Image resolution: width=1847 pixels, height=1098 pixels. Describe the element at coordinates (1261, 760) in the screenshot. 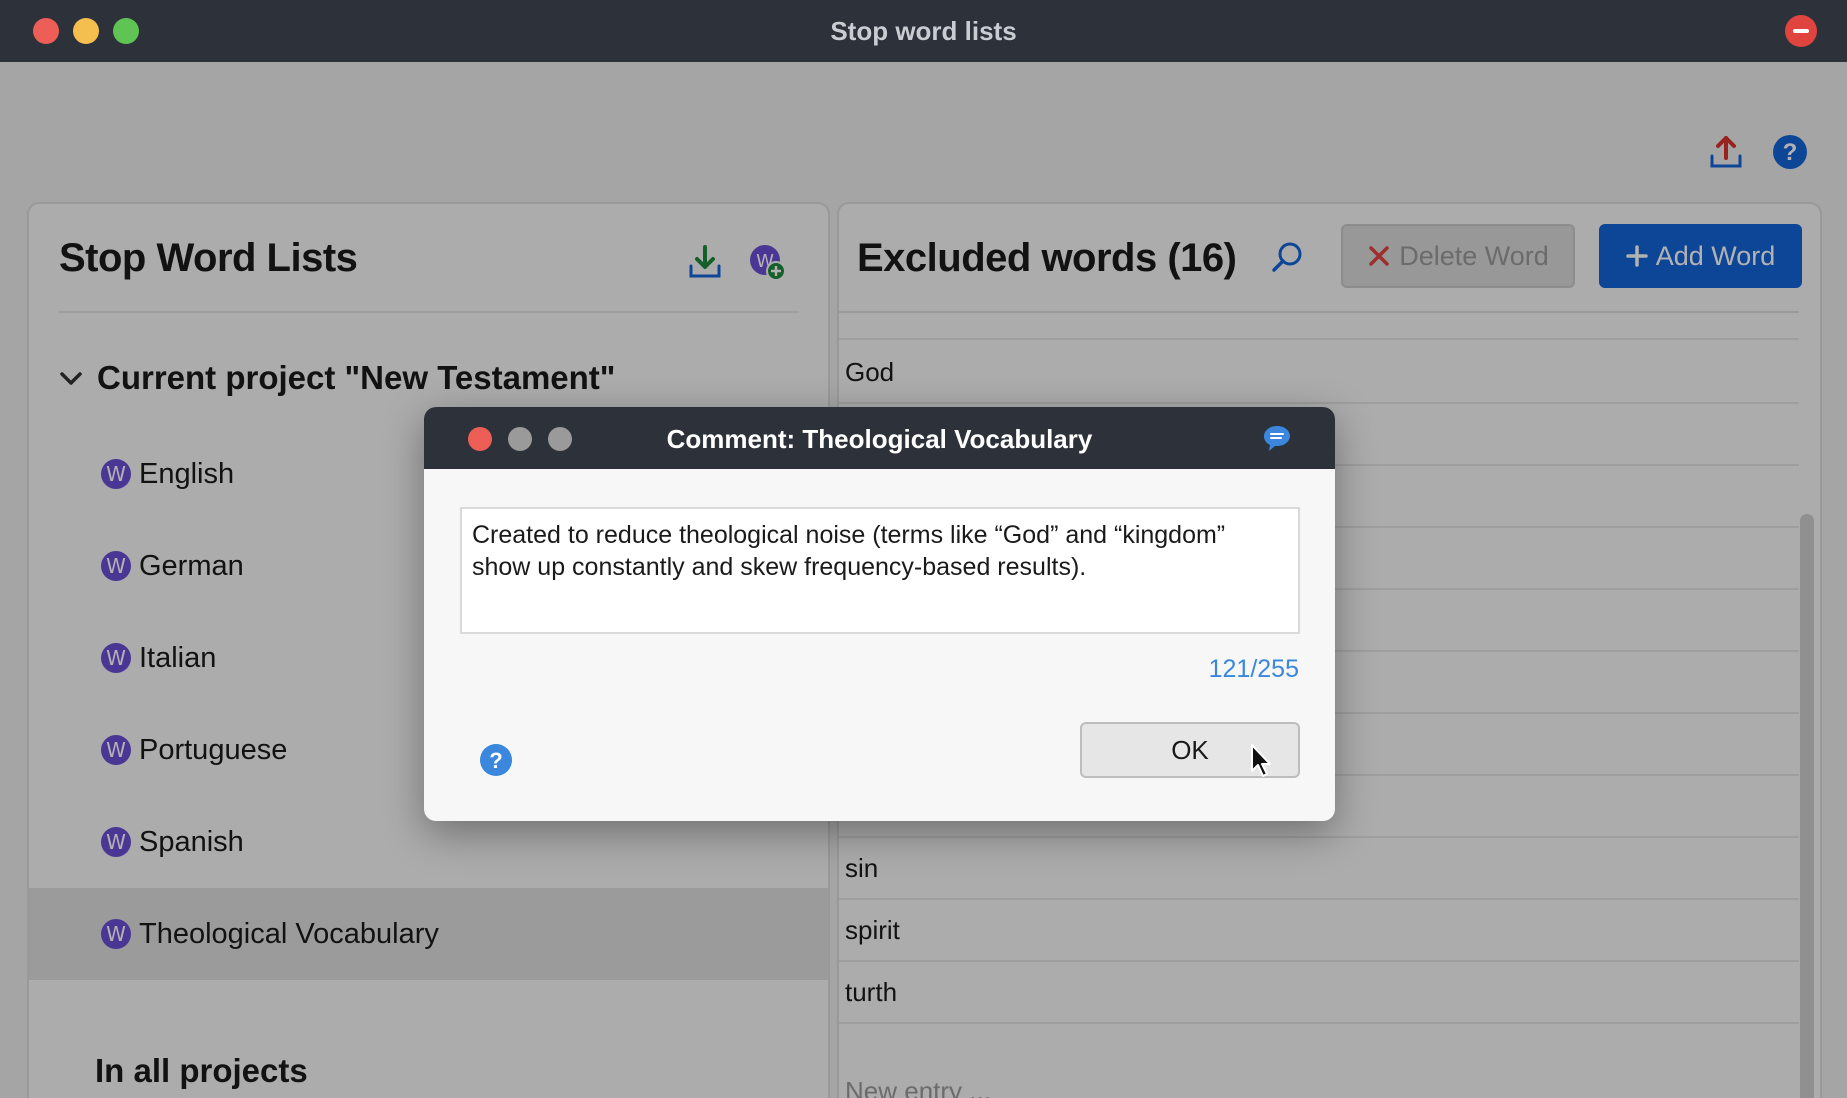

I see `mouse-cursor-icon` at that location.